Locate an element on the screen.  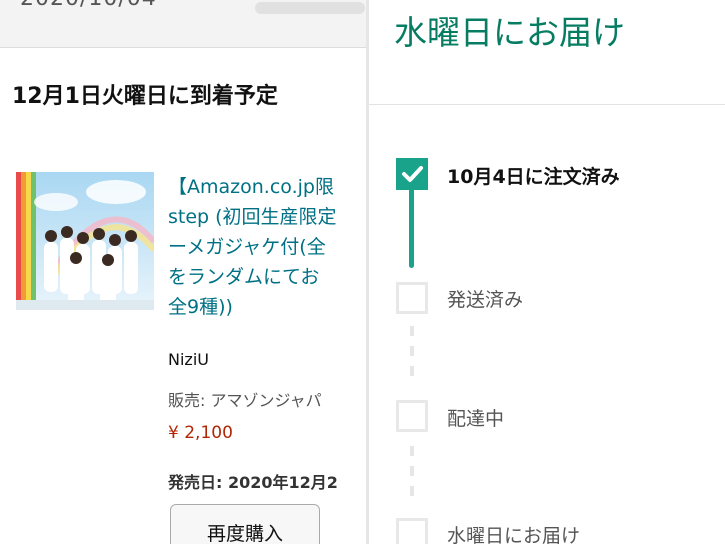
step-label-shipped: 発送済み is located at coordinates (485, 300).